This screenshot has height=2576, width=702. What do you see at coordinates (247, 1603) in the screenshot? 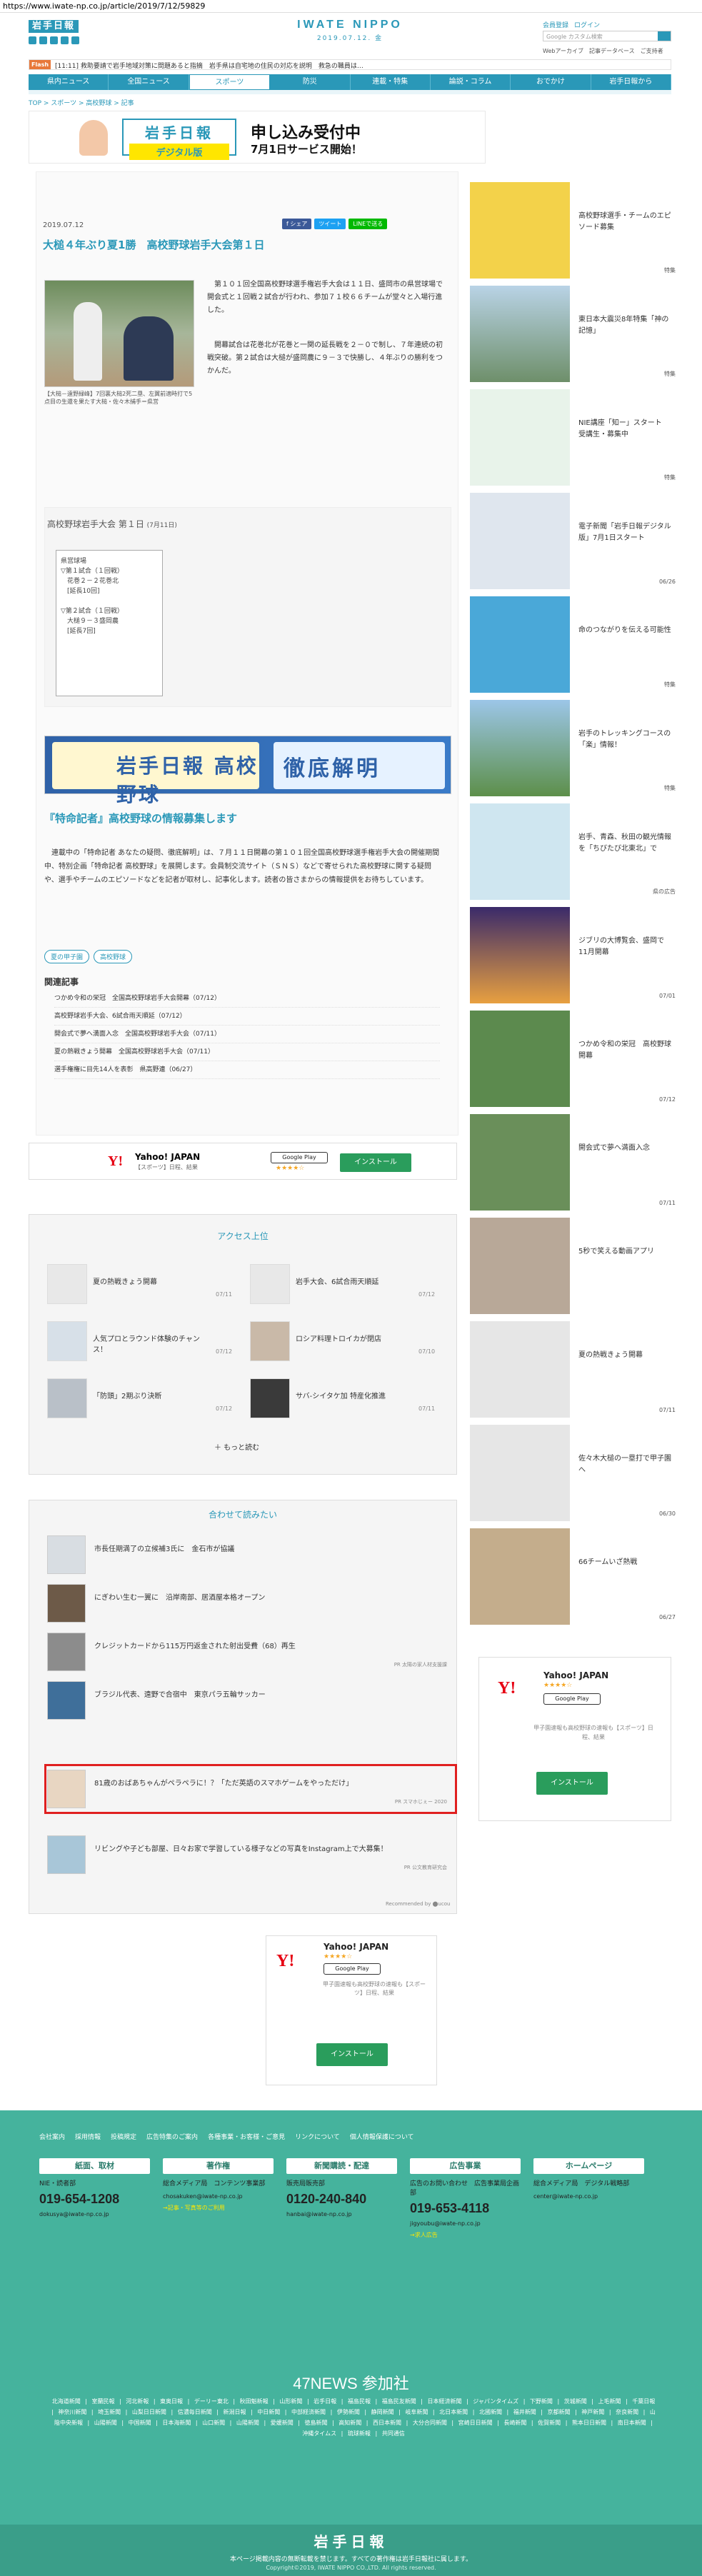
I see `recommend-item: にぎわい生む一翼に 沿岸南部、居酒屋本格オープン` at bounding box center [247, 1603].